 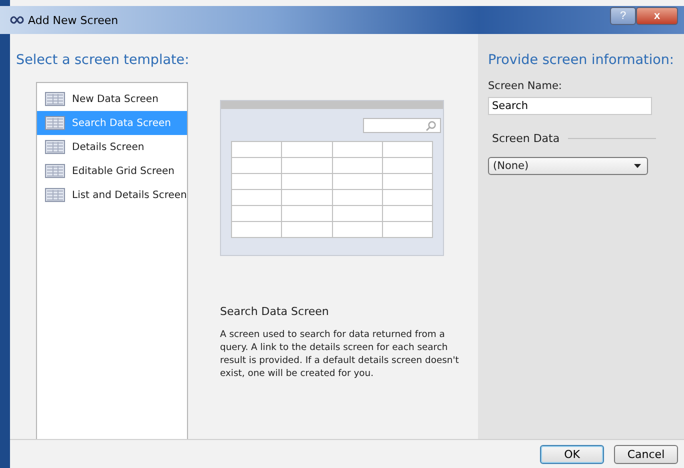 What do you see at coordinates (570, 106) in the screenshot?
I see `screen-name-field: Search` at bounding box center [570, 106].